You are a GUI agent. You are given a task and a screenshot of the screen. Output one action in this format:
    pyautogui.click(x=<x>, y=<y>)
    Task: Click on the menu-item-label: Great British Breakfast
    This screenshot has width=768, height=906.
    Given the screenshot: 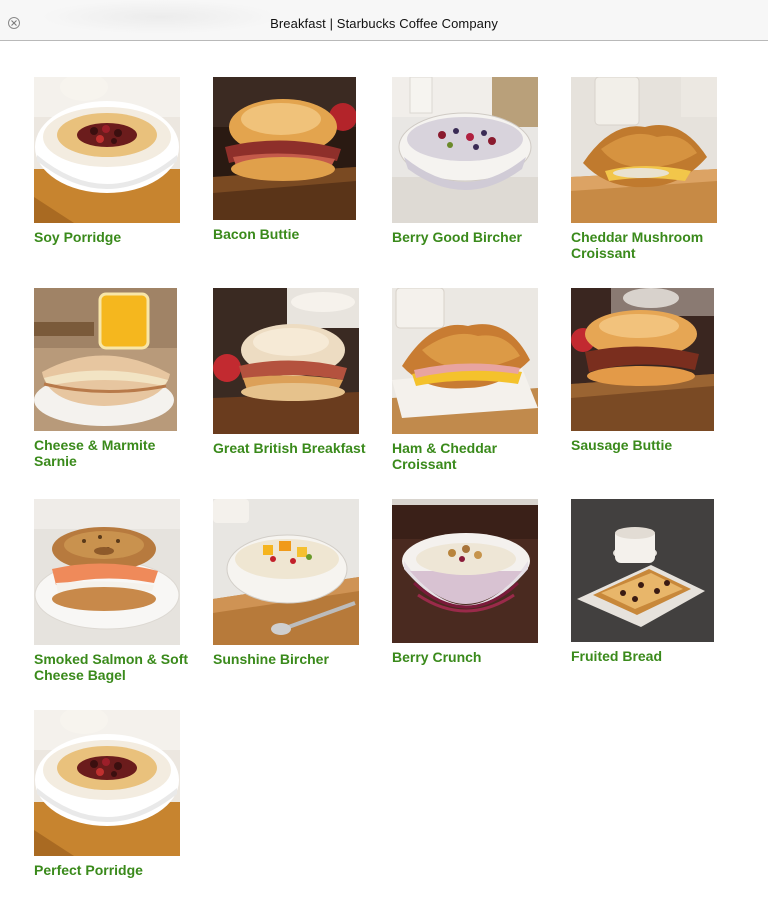 What is the action you would take?
    pyautogui.click(x=295, y=448)
    